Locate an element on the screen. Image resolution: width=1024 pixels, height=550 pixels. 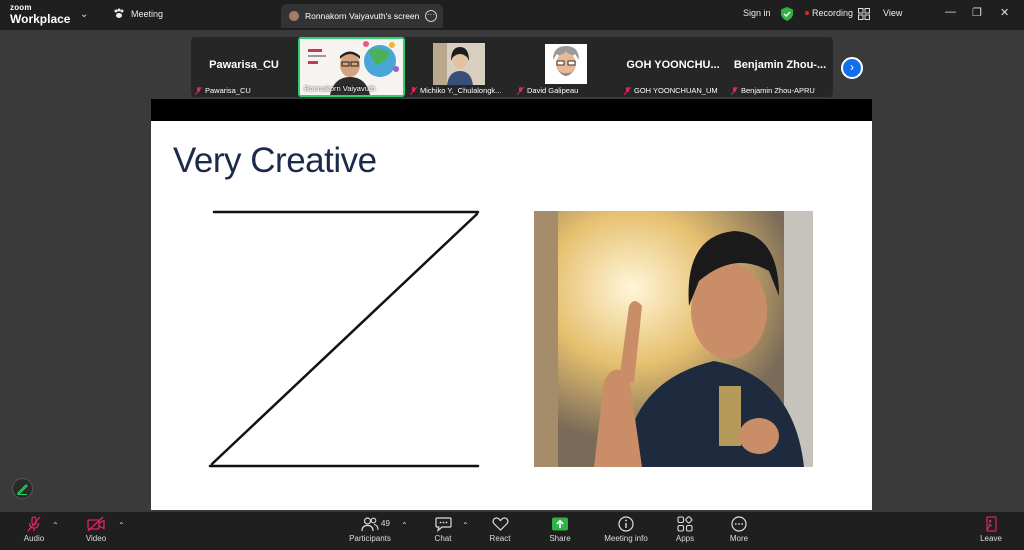
signin-button: Sign in is located at coordinates (757, 13).